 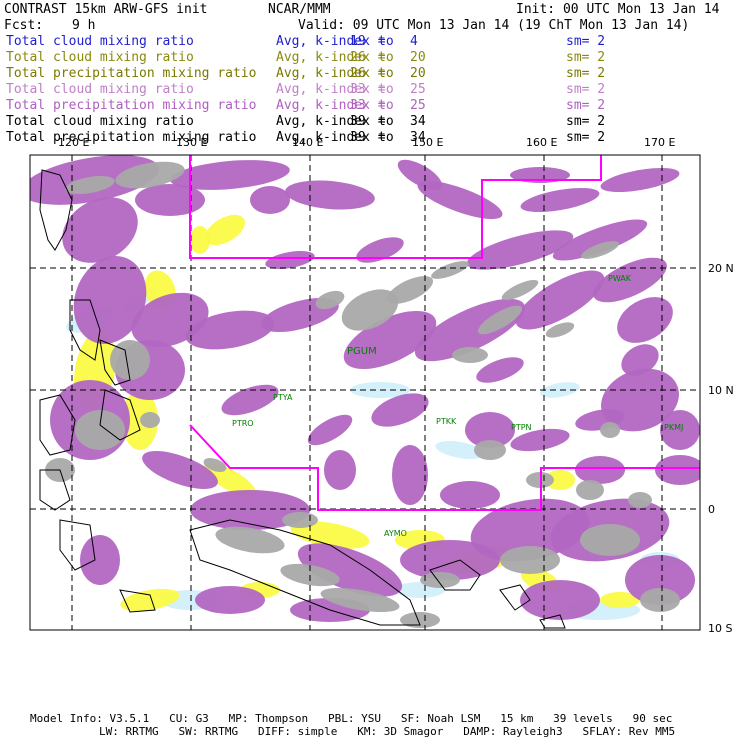 I want to click on station-label: PTPN, so click(x=521, y=427).